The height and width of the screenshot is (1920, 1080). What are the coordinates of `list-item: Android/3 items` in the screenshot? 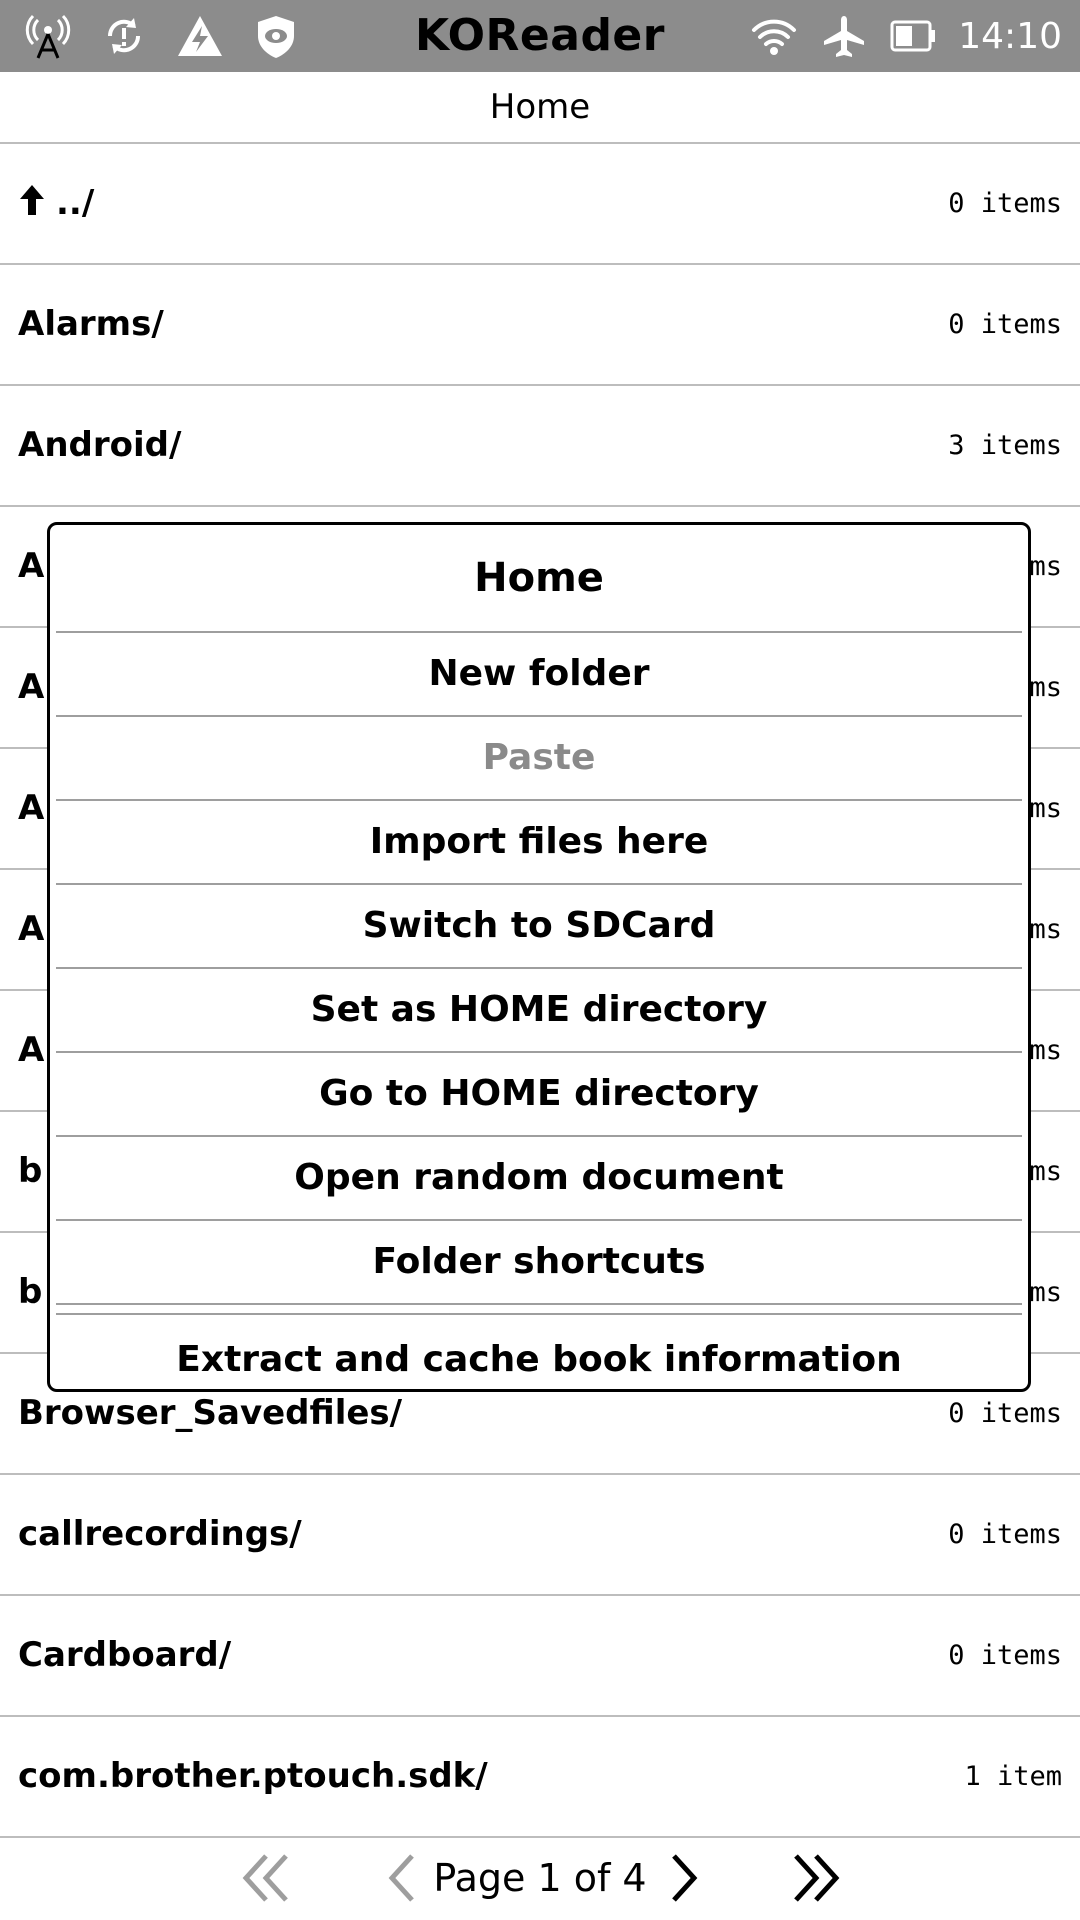 It's located at (540, 446).